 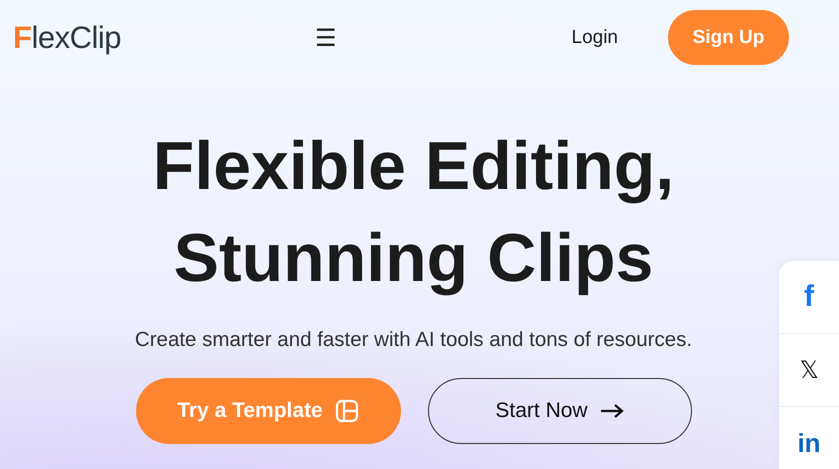 What do you see at coordinates (413, 166) in the screenshot?
I see `headline: Flexible Editing,` at bounding box center [413, 166].